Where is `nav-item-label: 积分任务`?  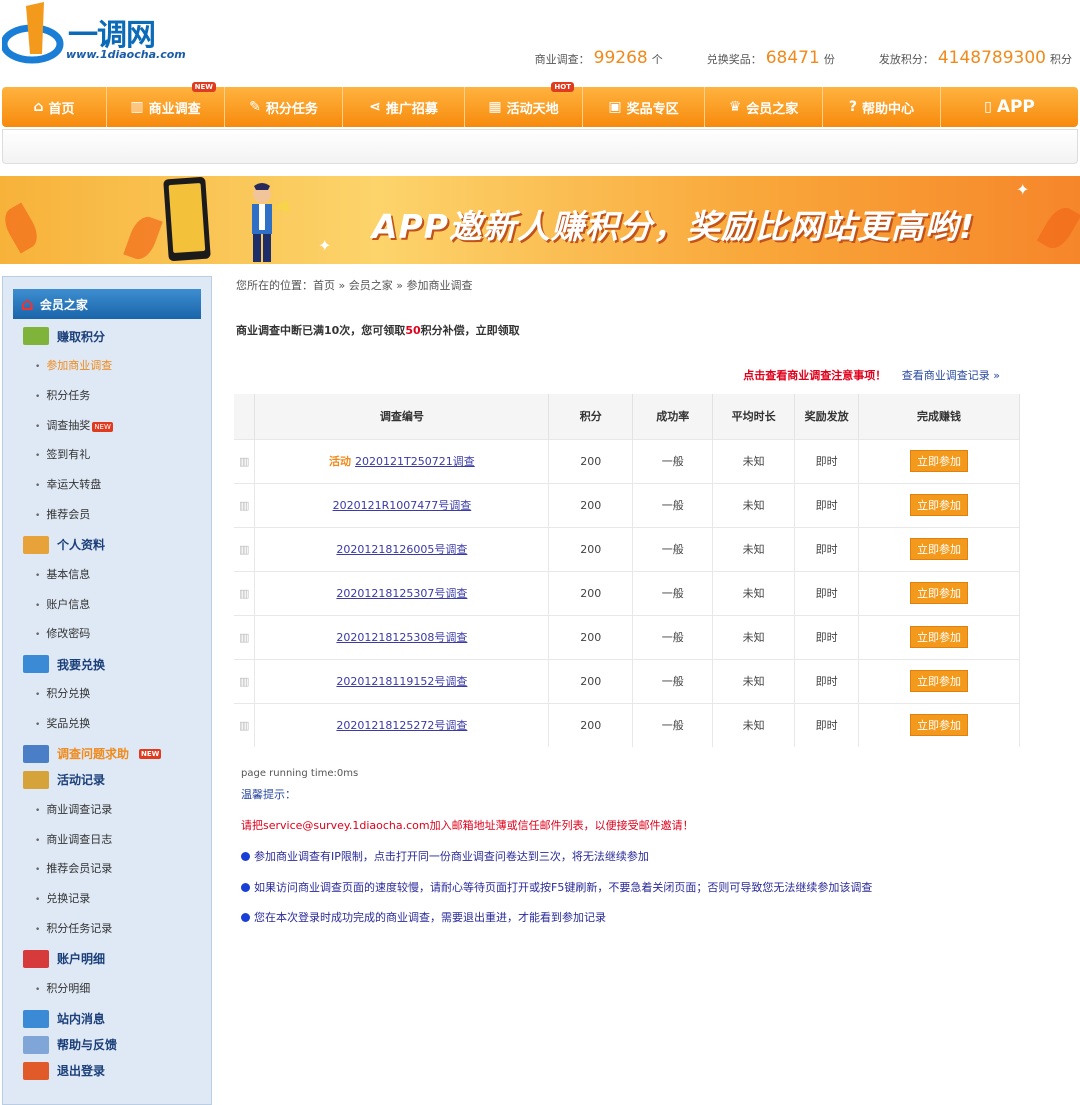 nav-item-label: 积分任务 is located at coordinates (291, 109).